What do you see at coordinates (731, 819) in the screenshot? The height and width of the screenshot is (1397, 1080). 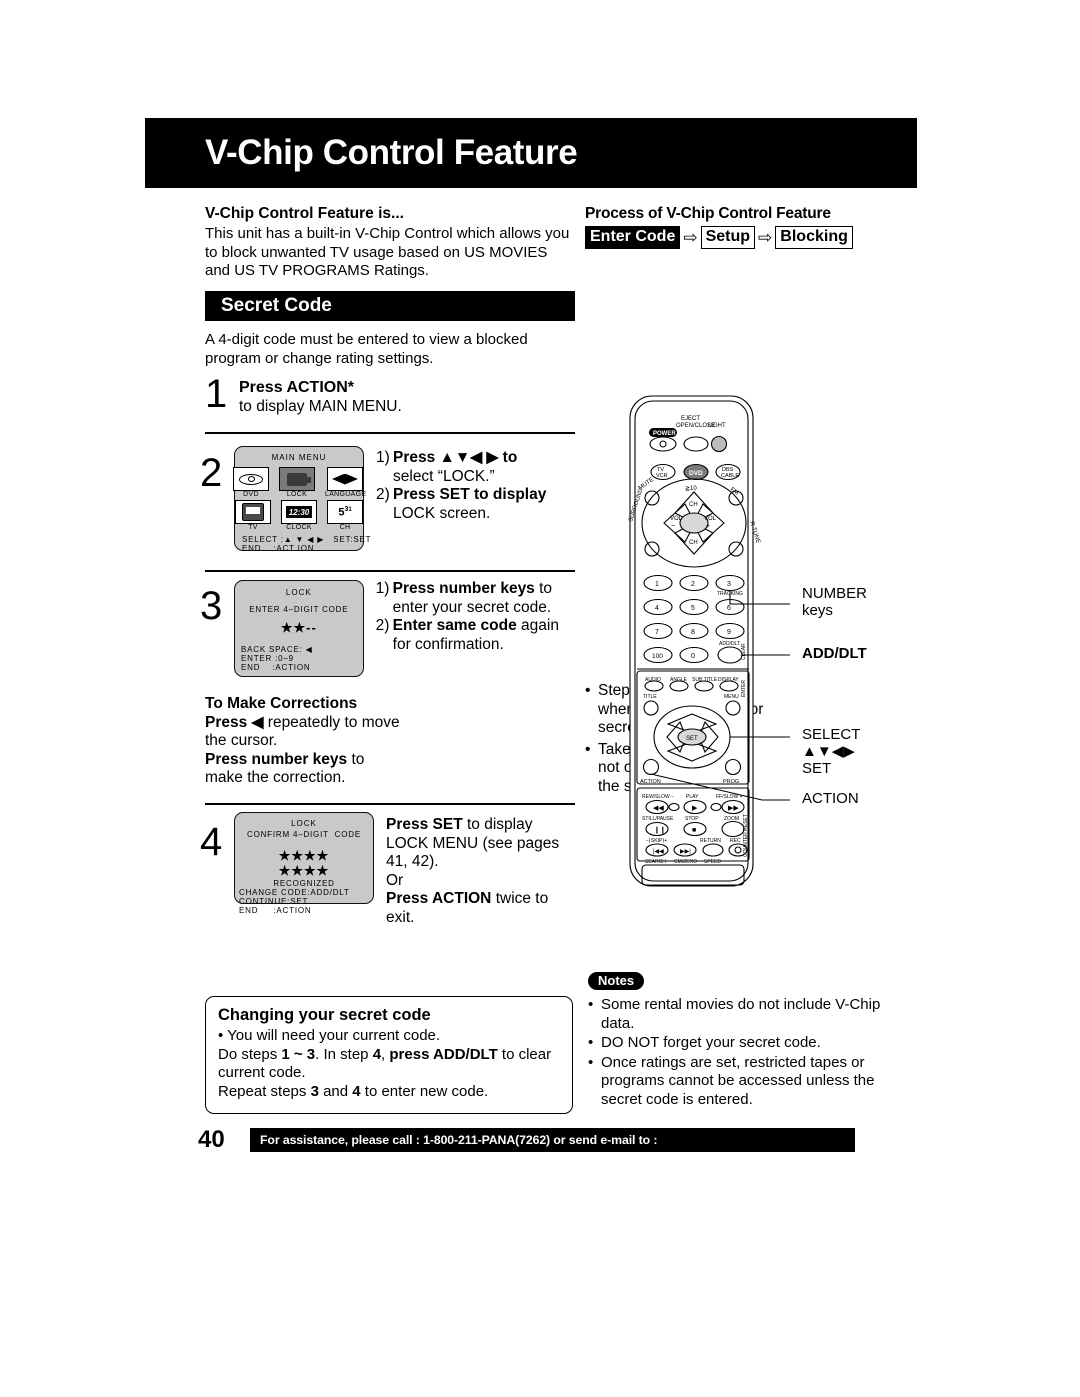 I see `svg-text: ZOOM` at bounding box center [731, 819].